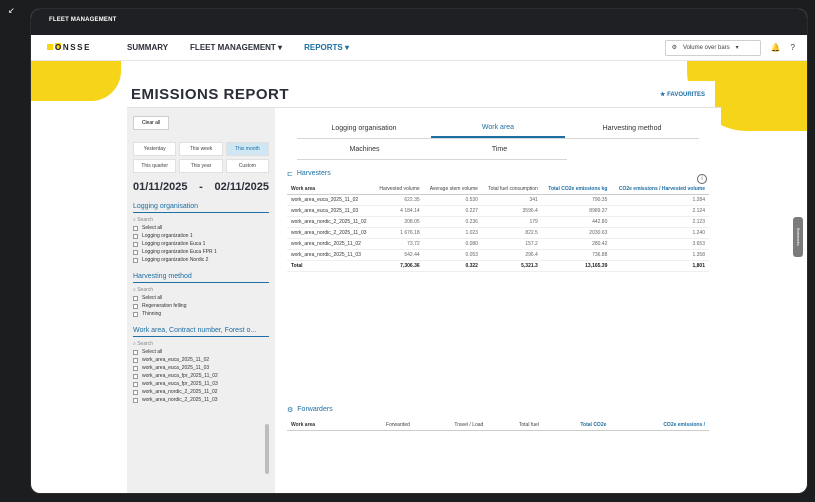 This screenshot has height=502, width=815. What do you see at coordinates (418, 94) in the screenshot?
I see `report-header: EMISSIONS REPORT ★ FAVOURITES` at bounding box center [418, 94].